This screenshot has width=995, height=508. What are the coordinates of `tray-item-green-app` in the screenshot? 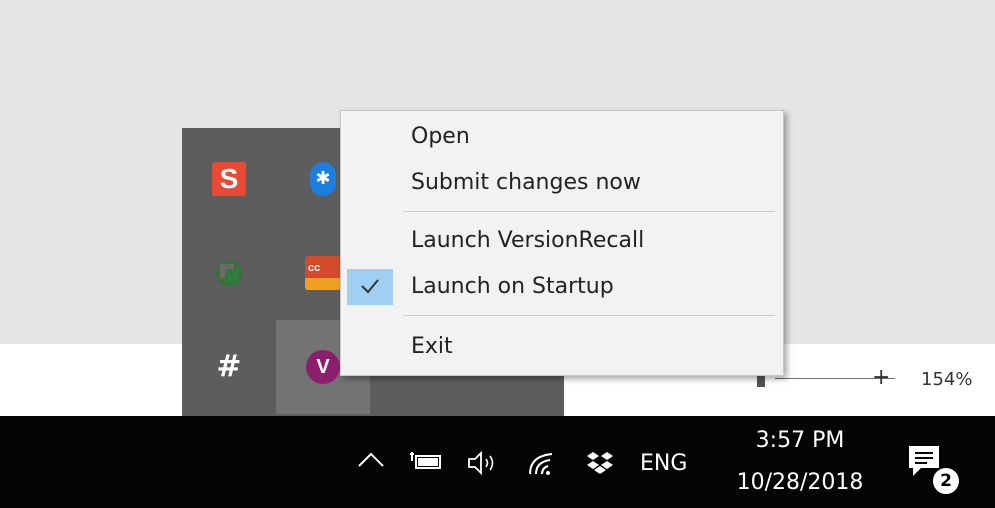 It's located at (229, 273).